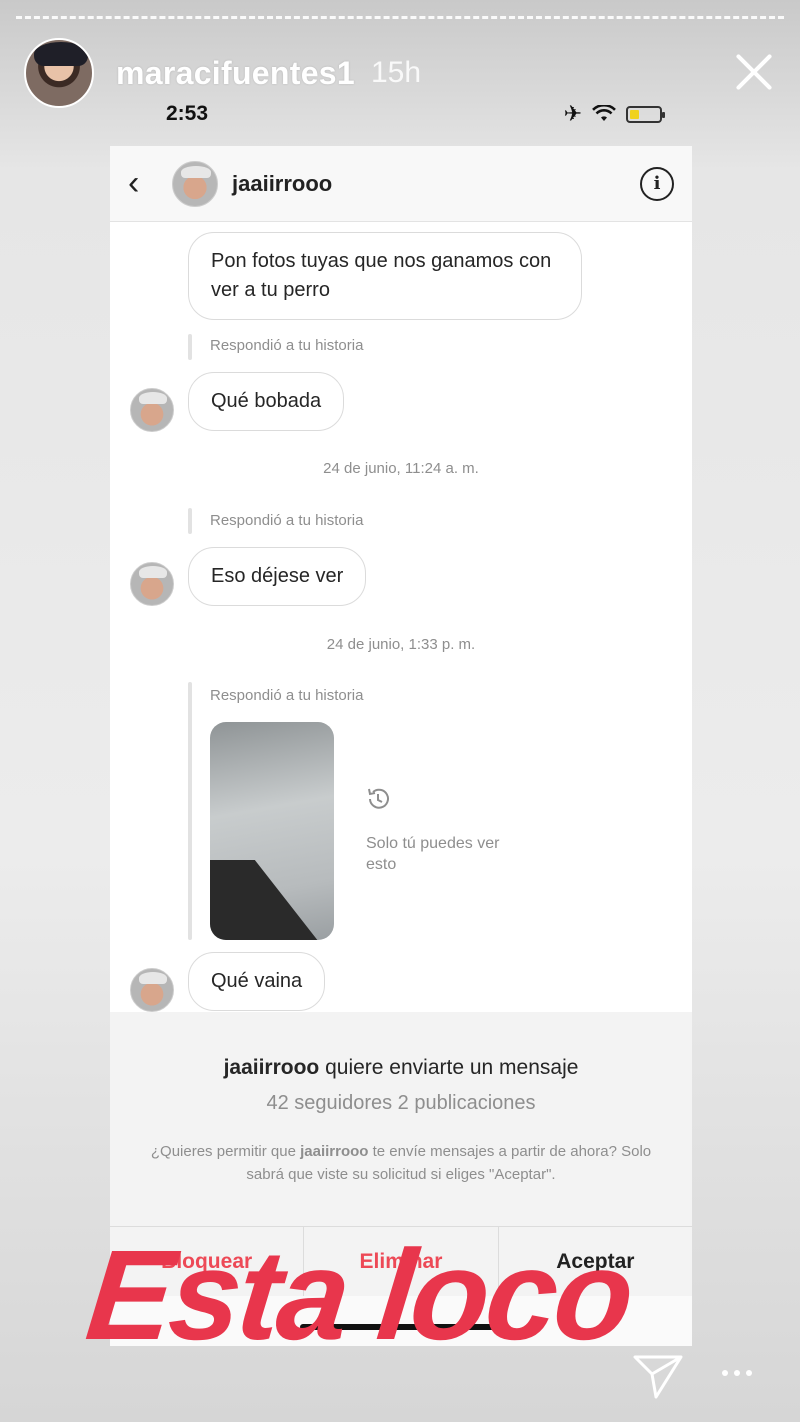  Describe the element at coordinates (645, 114) in the screenshot. I see `battery-icon` at that location.